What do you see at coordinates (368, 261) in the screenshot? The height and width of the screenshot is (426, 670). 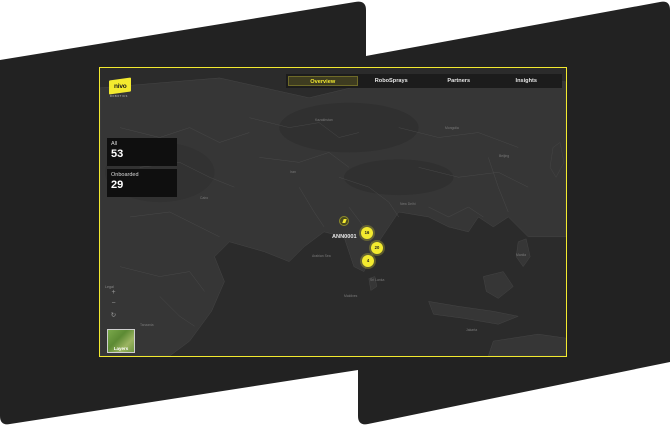 I see `cluster-marker: 4` at bounding box center [368, 261].